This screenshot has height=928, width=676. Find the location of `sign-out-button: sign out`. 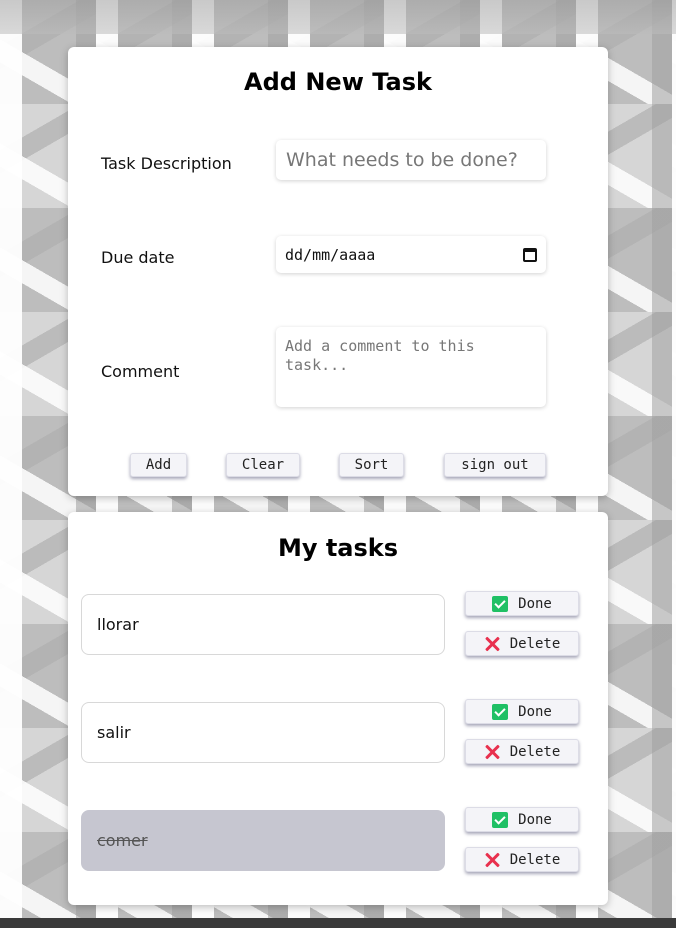

sign-out-button: sign out is located at coordinates (495, 465).